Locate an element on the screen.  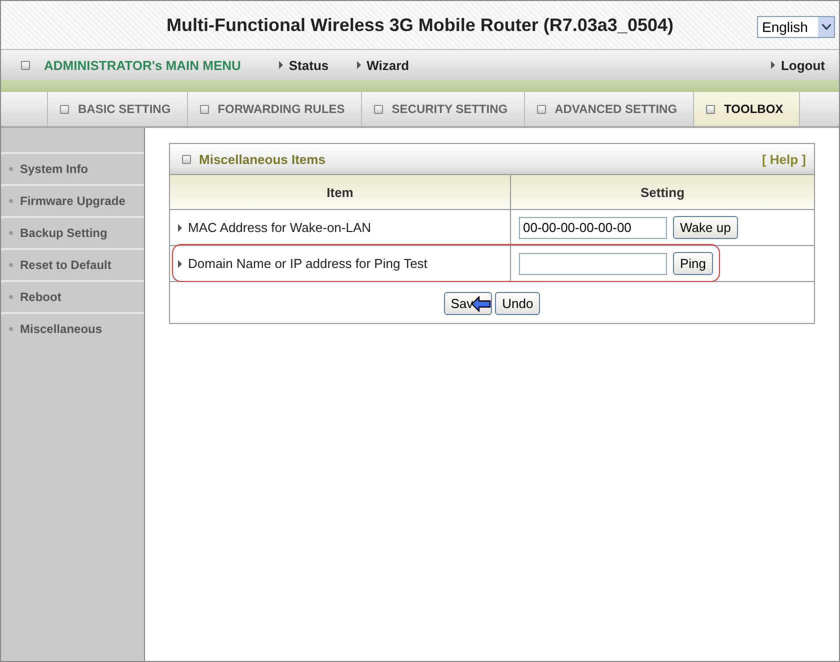
input-field: 00-00-00-00-00-00 is located at coordinates (593, 227).